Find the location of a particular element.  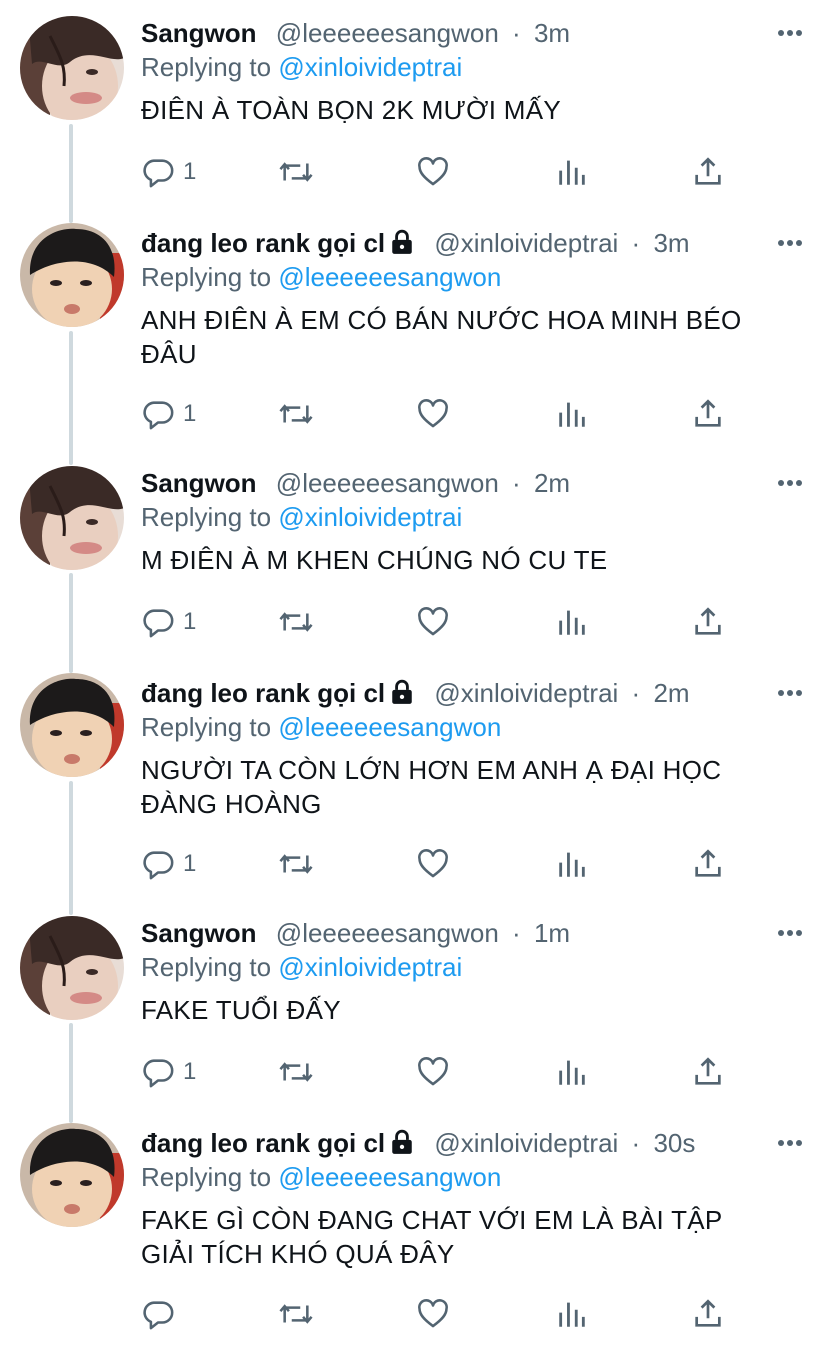

retweet-icon is located at coordinates (296, 864).